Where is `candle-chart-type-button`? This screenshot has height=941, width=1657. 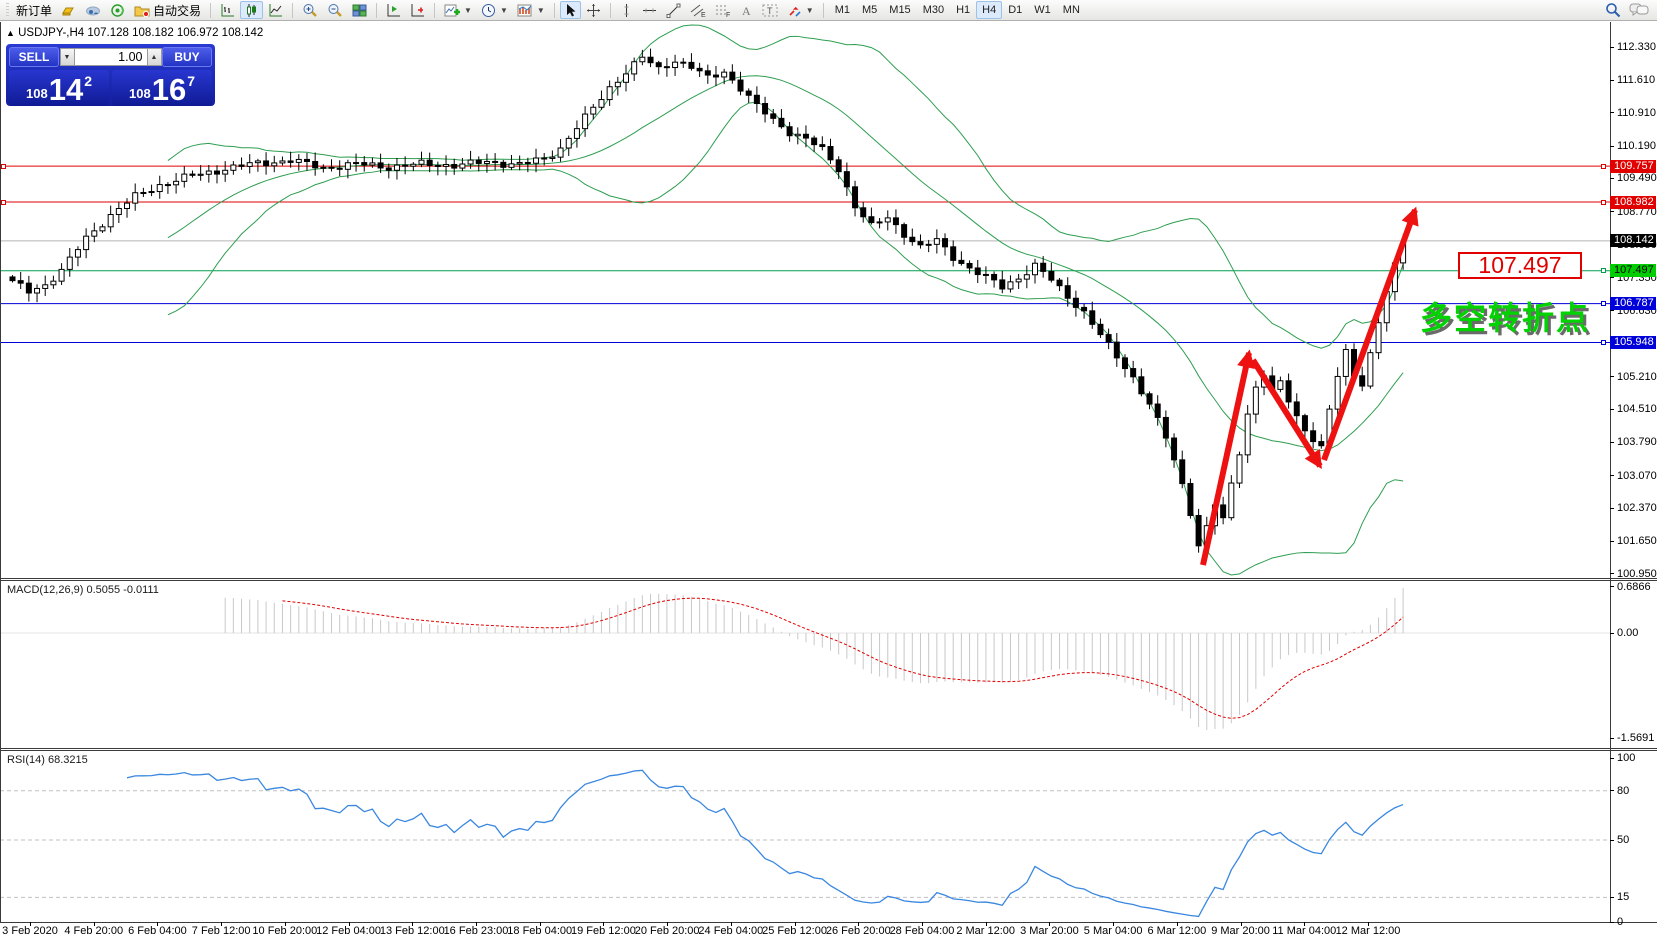
candle-chart-type-button is located at coordinates (252, 10).